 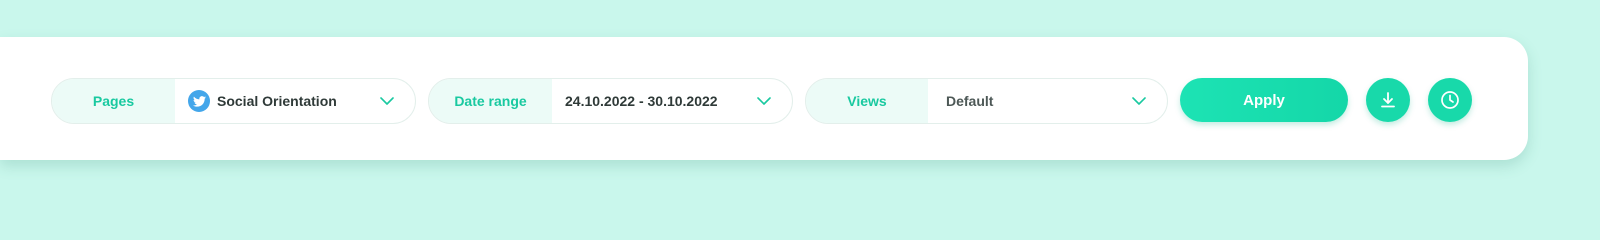 I want to click on history-button, so click(x=1450, y=100).